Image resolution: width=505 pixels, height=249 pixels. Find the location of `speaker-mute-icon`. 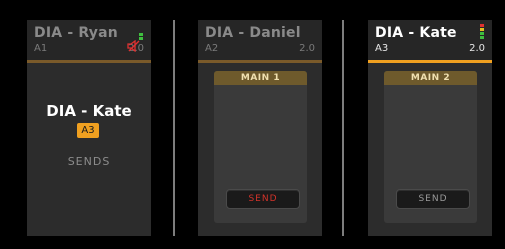

speaker-mute-icon is located at coordinates (133, 46).